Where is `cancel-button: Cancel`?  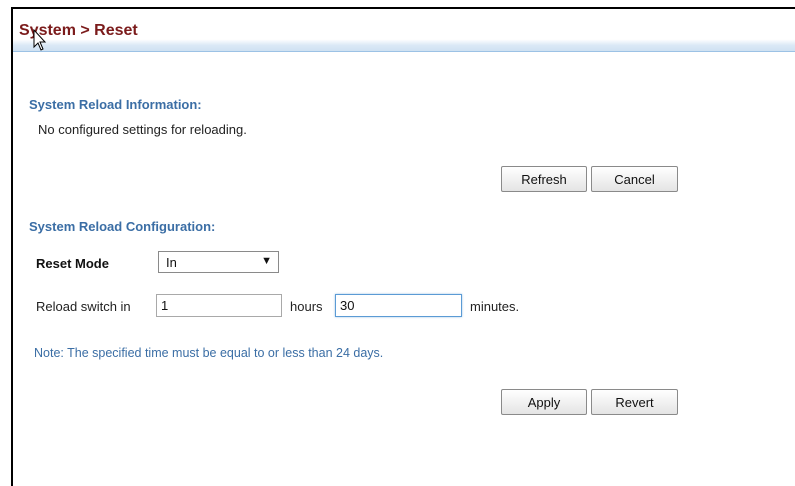
cancel-button: Cancel is located at coordinates (634, 179).